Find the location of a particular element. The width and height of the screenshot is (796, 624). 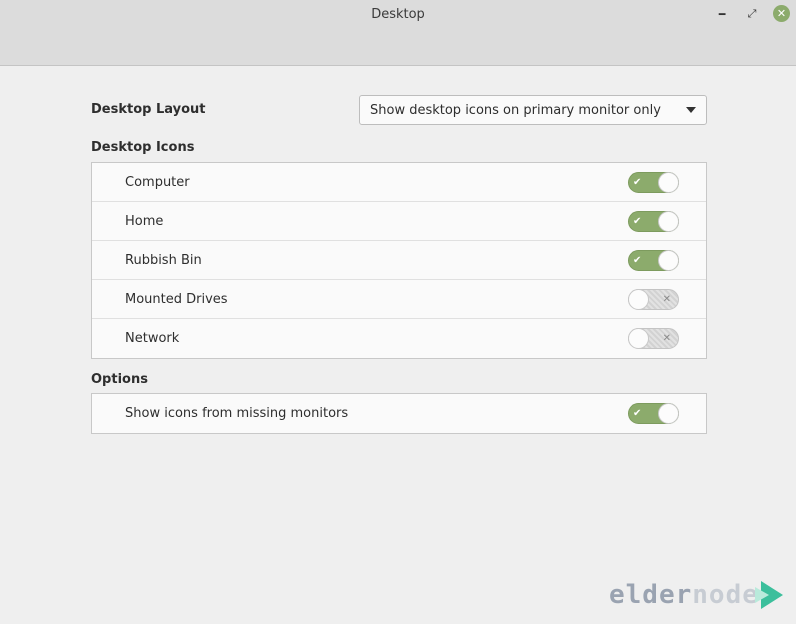

eldernode-watermark: elder node is located at coordinates (697, 595).